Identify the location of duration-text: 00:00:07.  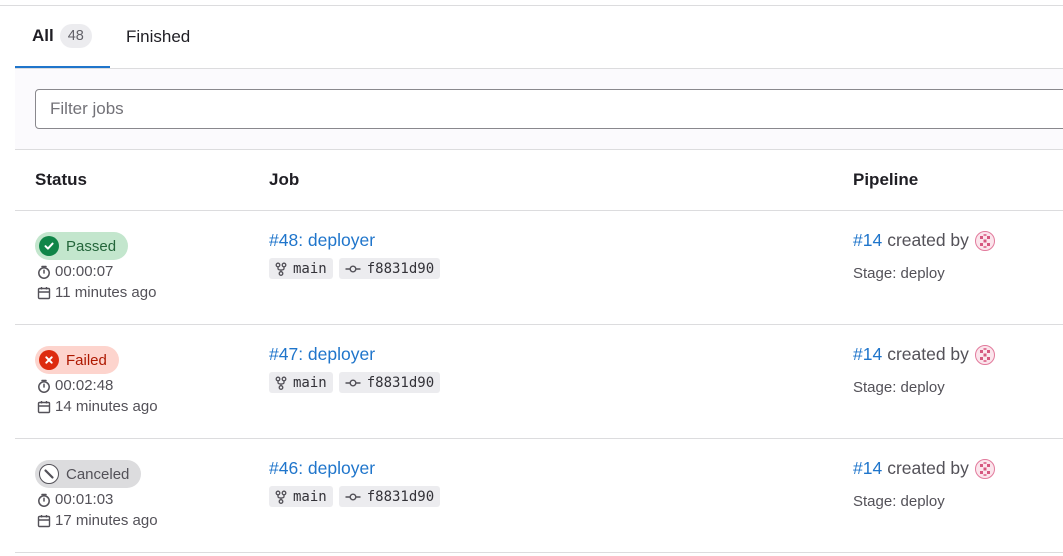
(84, 271).